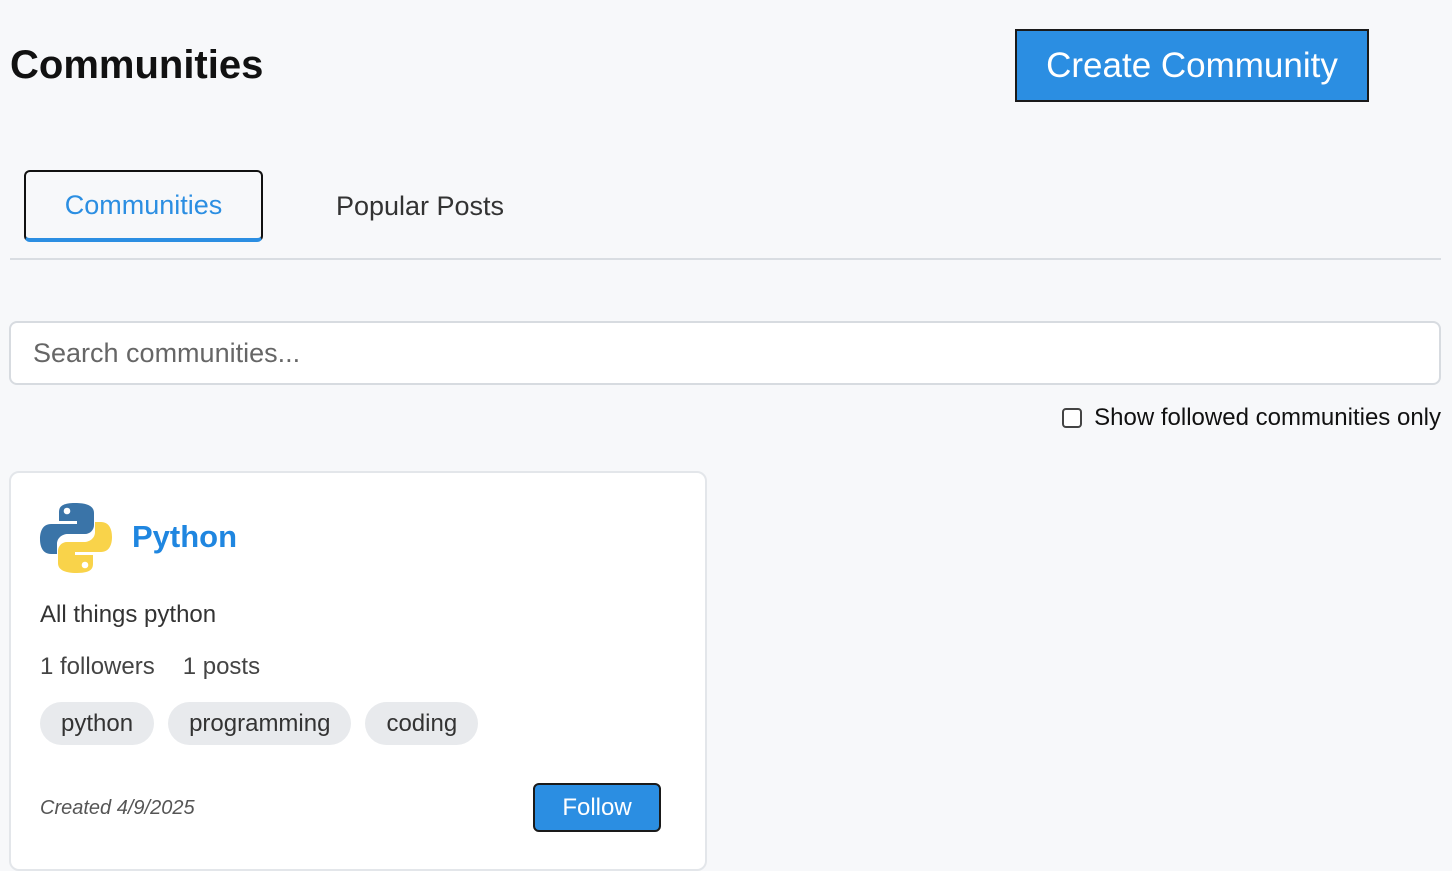  I want to click on followed-filter: Show followed communities only, so click(1251, 418).